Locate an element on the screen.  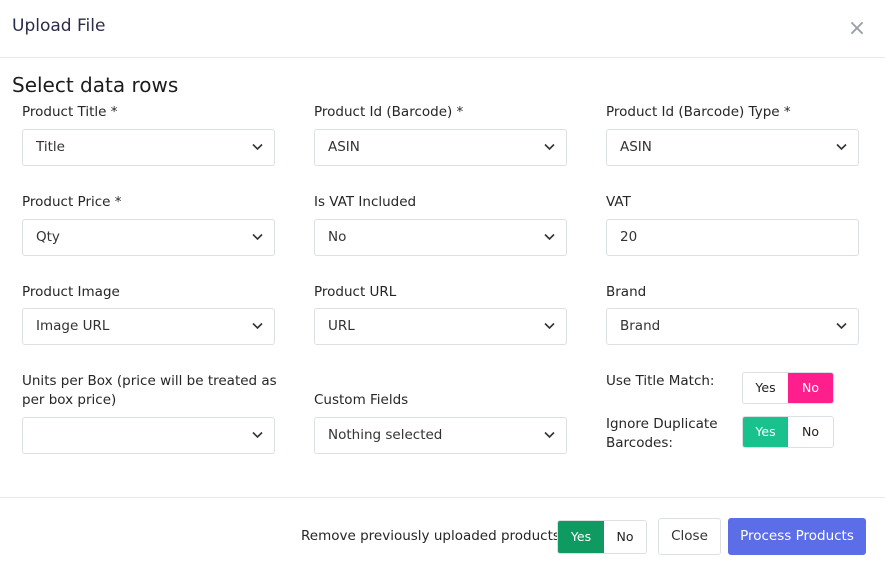
product-url-value: URL is located at coordinates (341, 326).